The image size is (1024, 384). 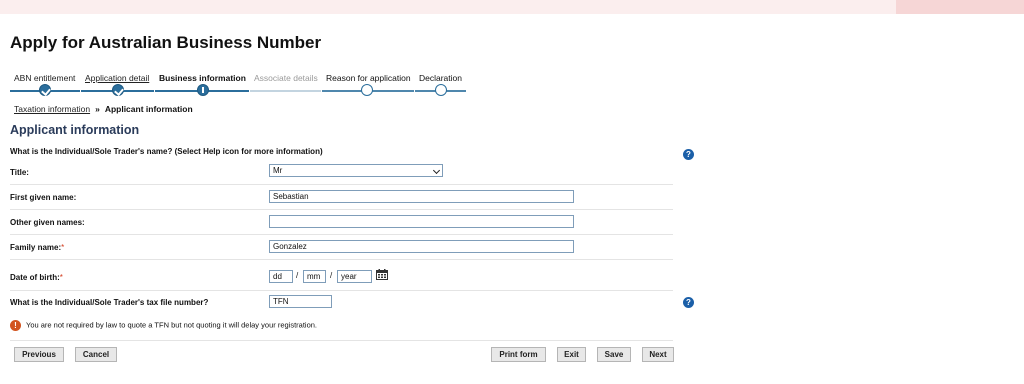 I want to click on dob-year-input: year, so click(x=354, y=276).